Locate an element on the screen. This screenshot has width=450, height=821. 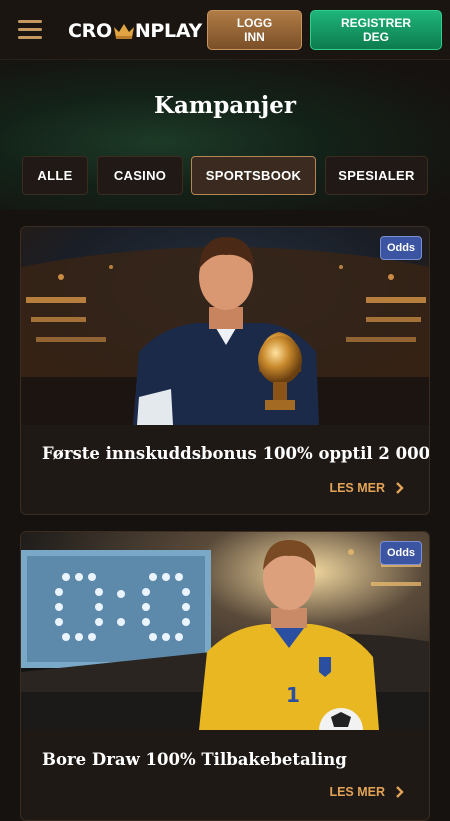
top-bar: CRO NPLAY LOGG INN REGISTRER DEG is located at coordinates (225, 30).